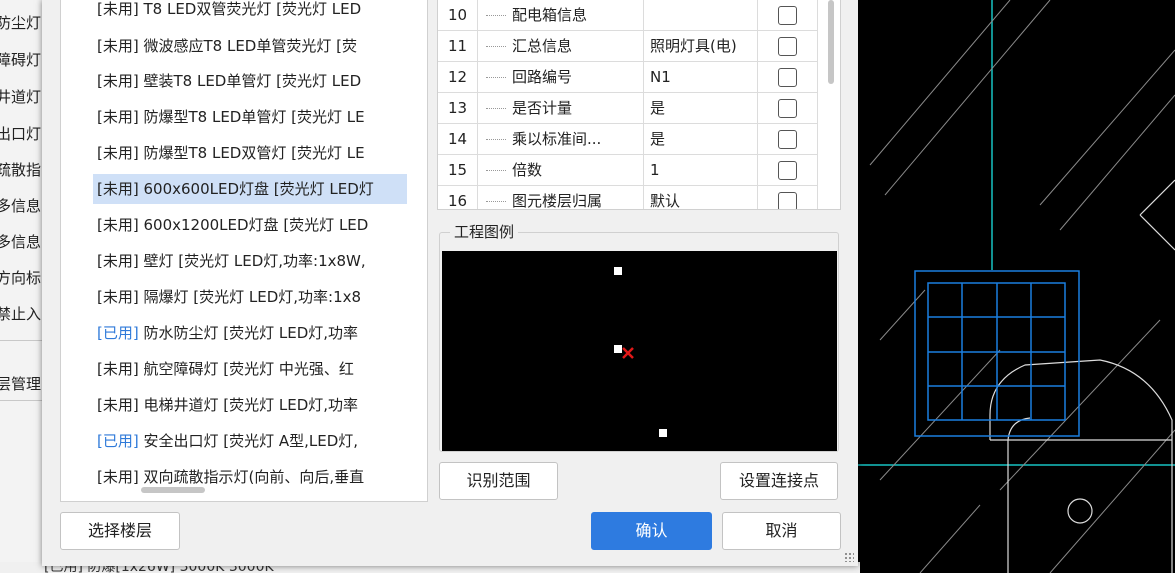 The height and width of the screenshot is (573, 1175). I want to click on list-item: [未用] 防爆型T8 LED双管灯 [荧光灯 LE, so click(244, 153).